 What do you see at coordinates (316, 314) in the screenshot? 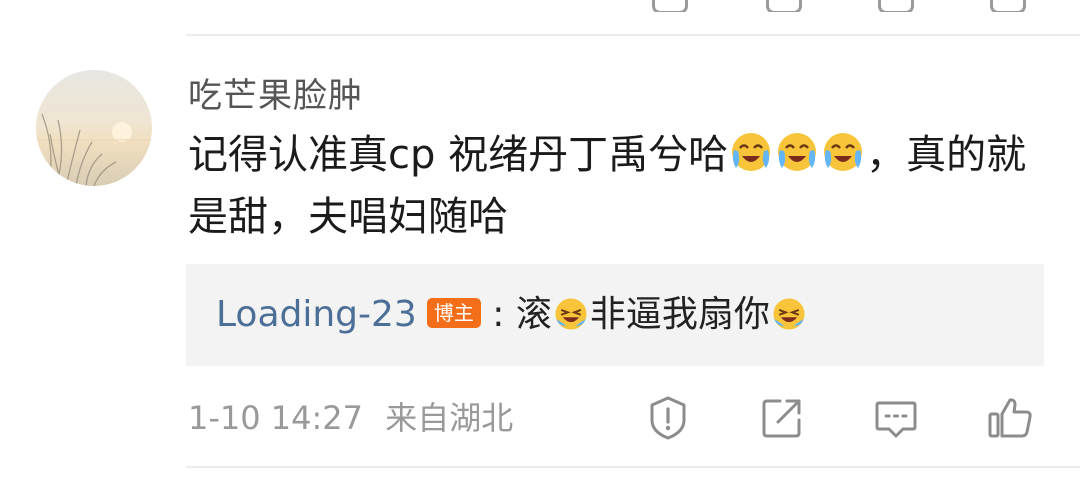
I see `reply-username: Loading-23` at bounding box center [316, 314].